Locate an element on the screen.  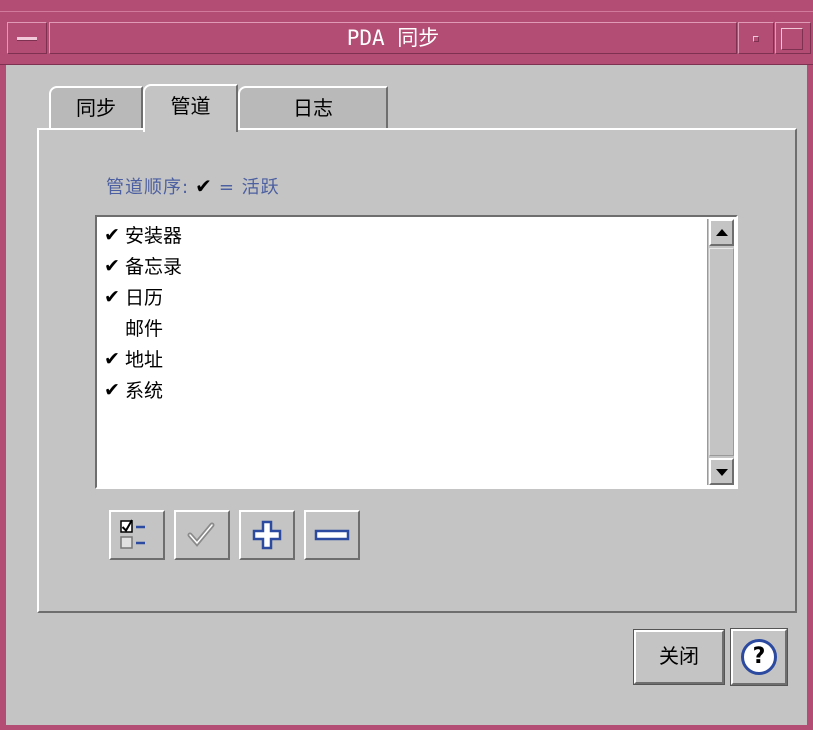
arrow-down-icon is located at coordinates (722, 472).